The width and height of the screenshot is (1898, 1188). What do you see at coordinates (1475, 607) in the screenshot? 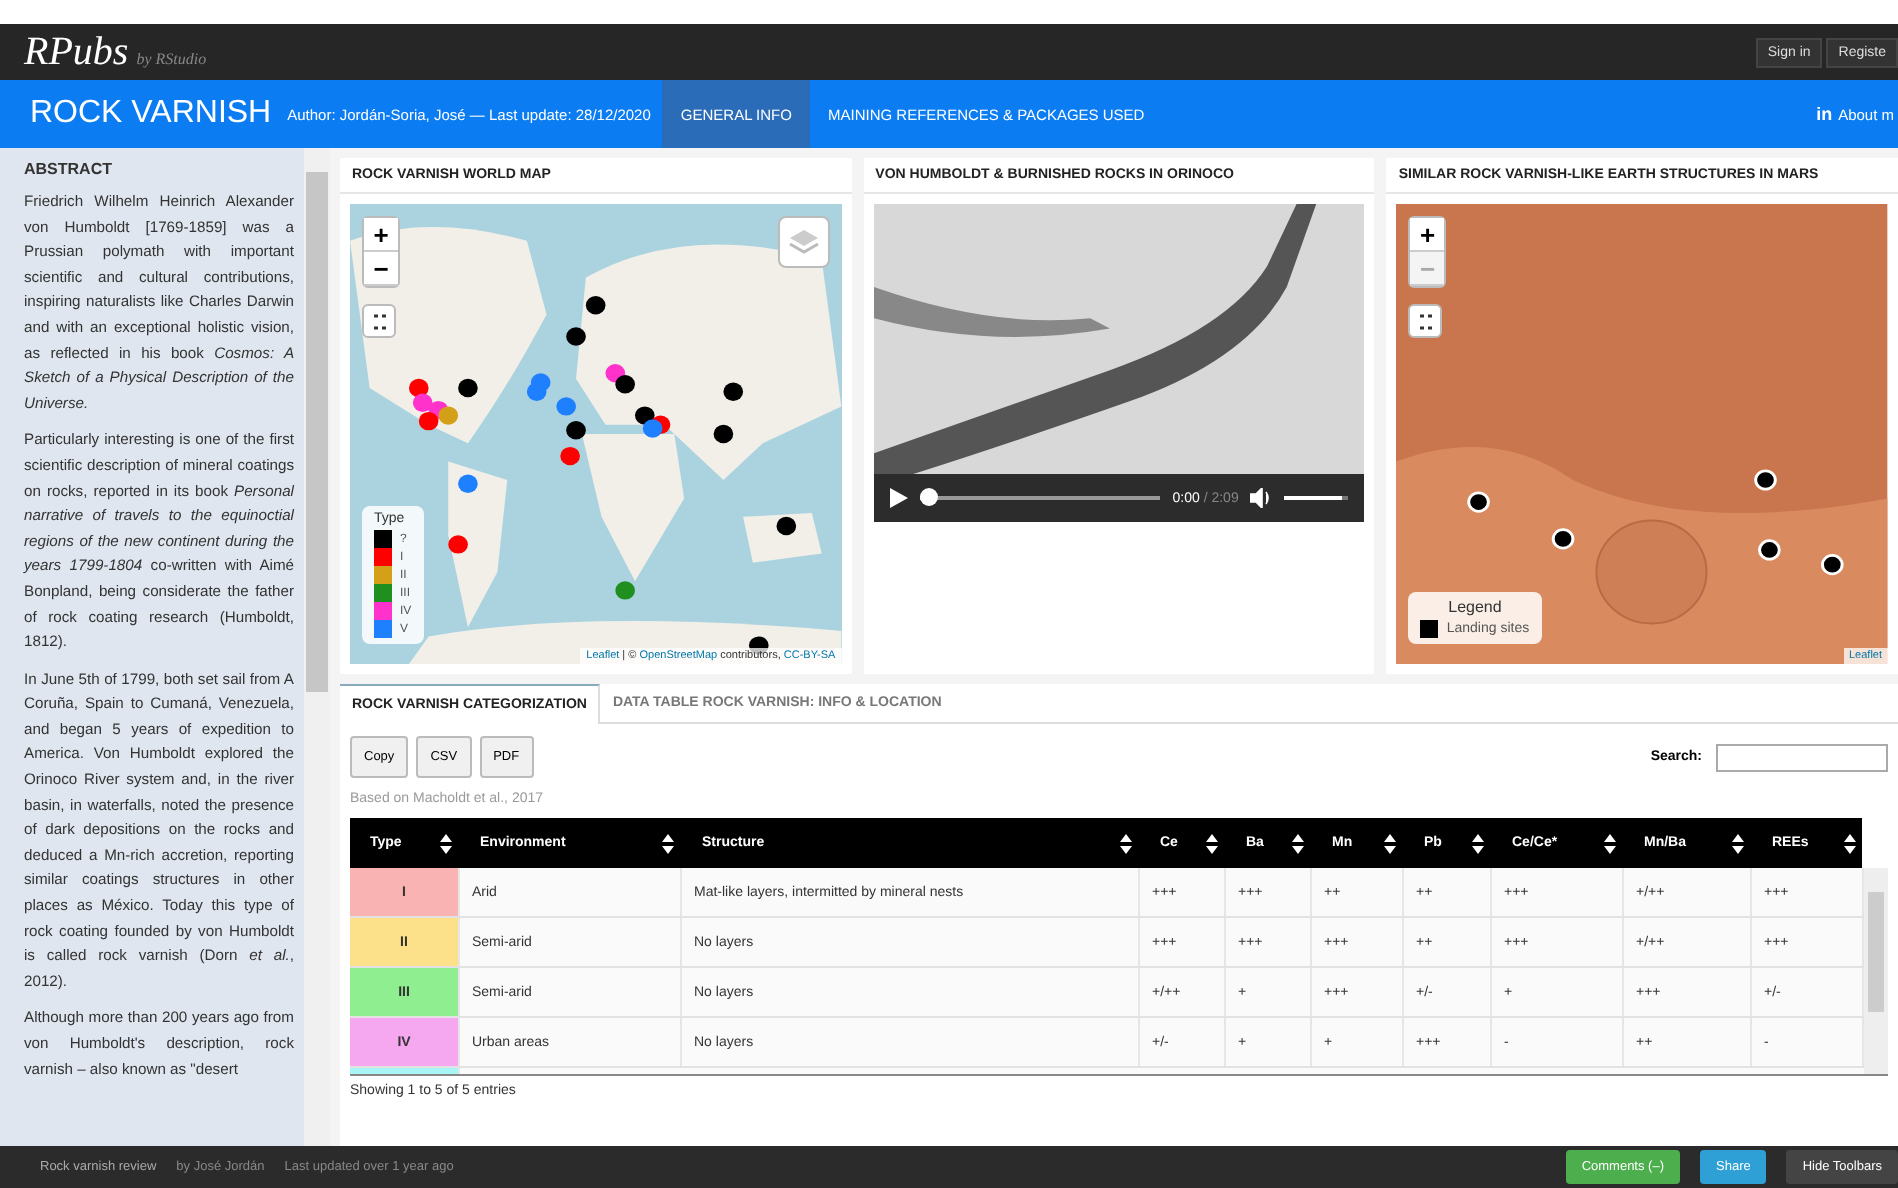
I see `legend-title: Legend` at bounding box center [1475, 607].